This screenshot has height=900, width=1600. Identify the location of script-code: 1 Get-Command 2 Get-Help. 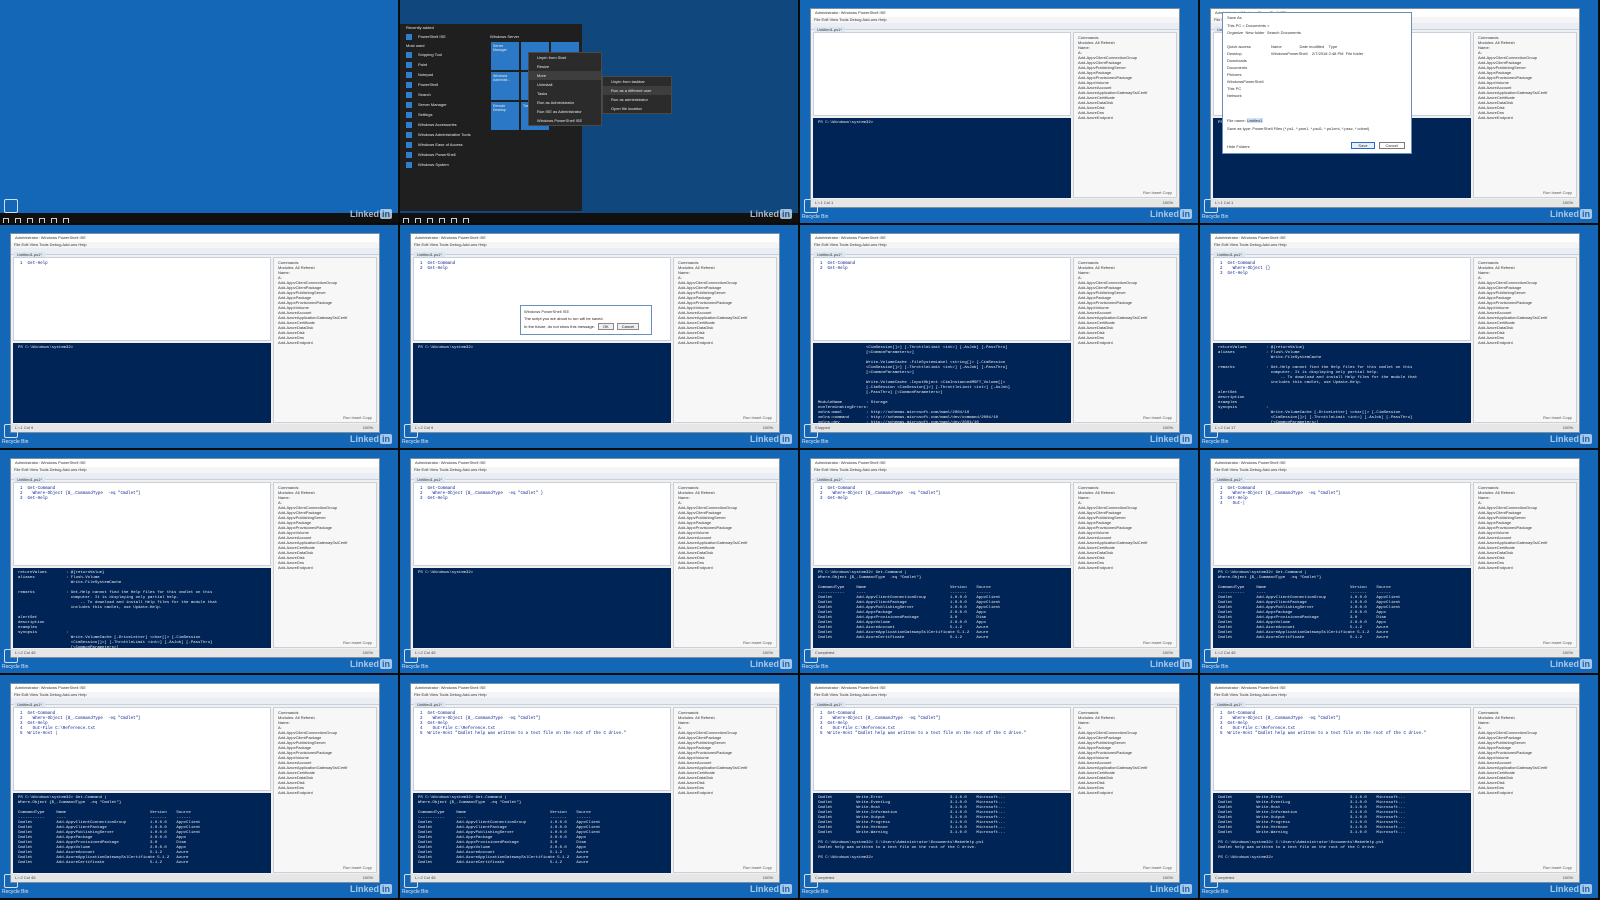
(437, 266).